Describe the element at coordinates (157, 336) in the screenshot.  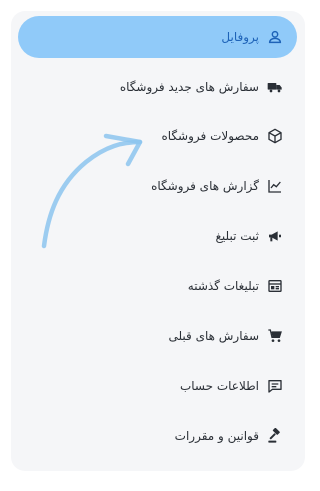
I see `sidebar-item-previous-orders: سفارش های قبلی` at that location.